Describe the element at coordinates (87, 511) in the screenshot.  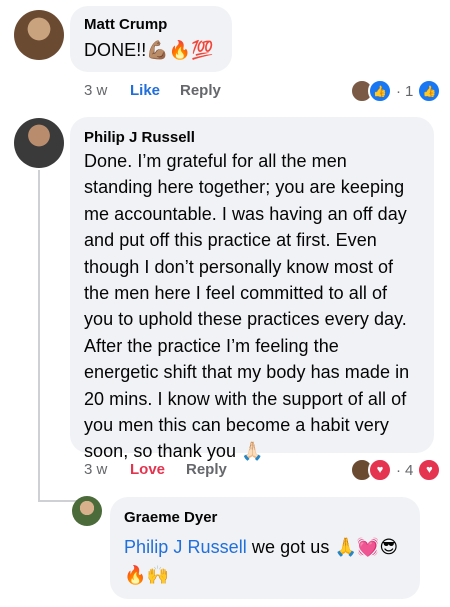
I see `avatar-graeme-dyer` at that location.